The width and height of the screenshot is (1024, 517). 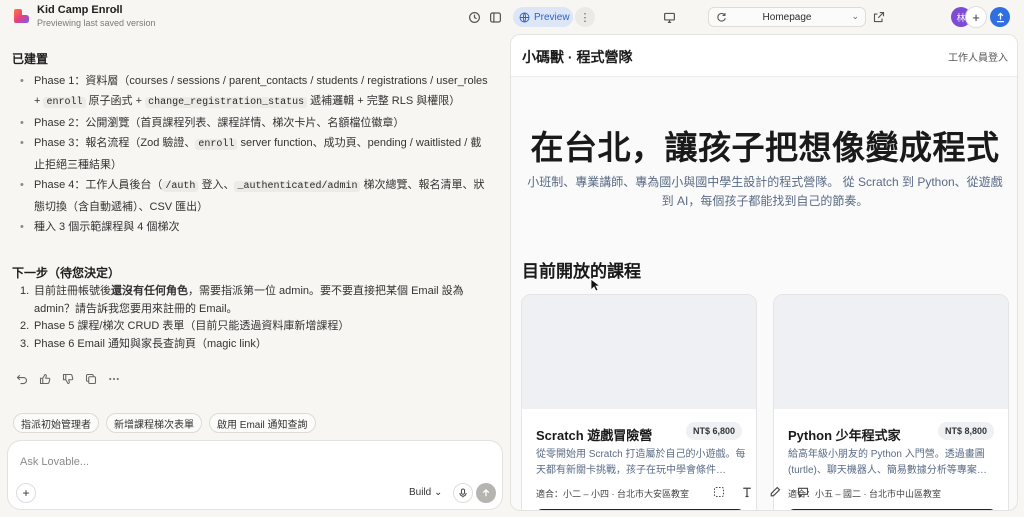 What do you see at coordinates (844, 435) in the screenshot?
I see `course-title: Python 少年程式家` at bounding box center [844, 435].